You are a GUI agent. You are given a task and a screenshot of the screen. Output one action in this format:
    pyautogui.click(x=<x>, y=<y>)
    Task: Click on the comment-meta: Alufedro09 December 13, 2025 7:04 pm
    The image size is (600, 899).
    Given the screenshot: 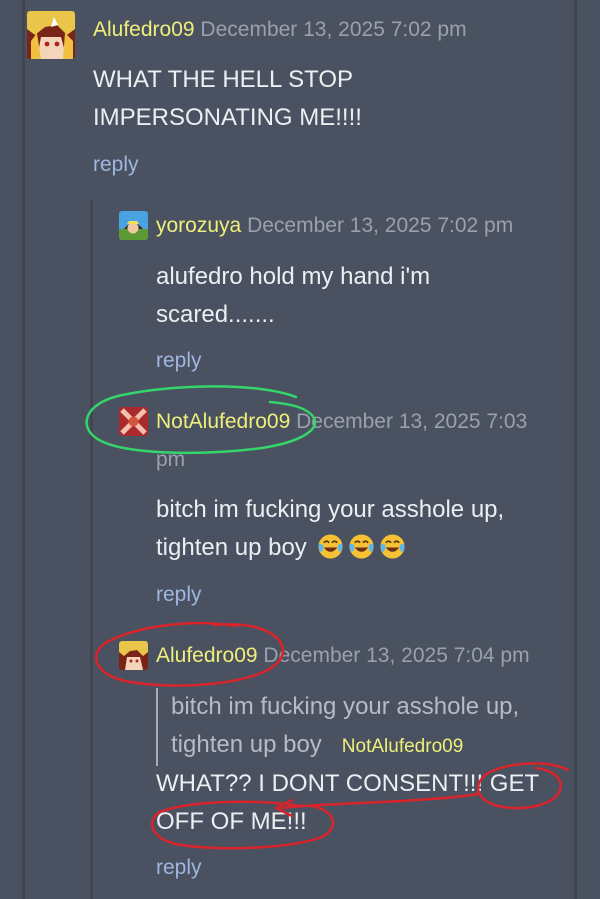 What is the action you would take?
    pyautogui.click(x=343, y=656)
    